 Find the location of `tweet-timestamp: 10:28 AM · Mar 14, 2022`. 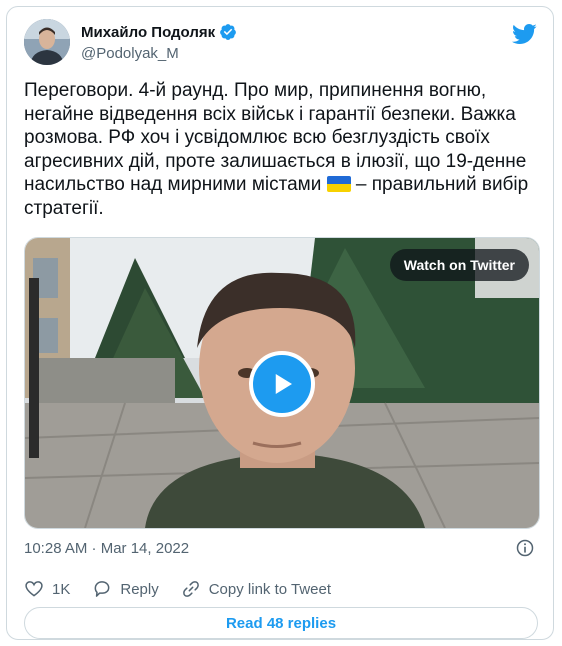

tweet-timestamp: 10:28 AM · Mar 14, 2022 is located at coordinates (106, 548).